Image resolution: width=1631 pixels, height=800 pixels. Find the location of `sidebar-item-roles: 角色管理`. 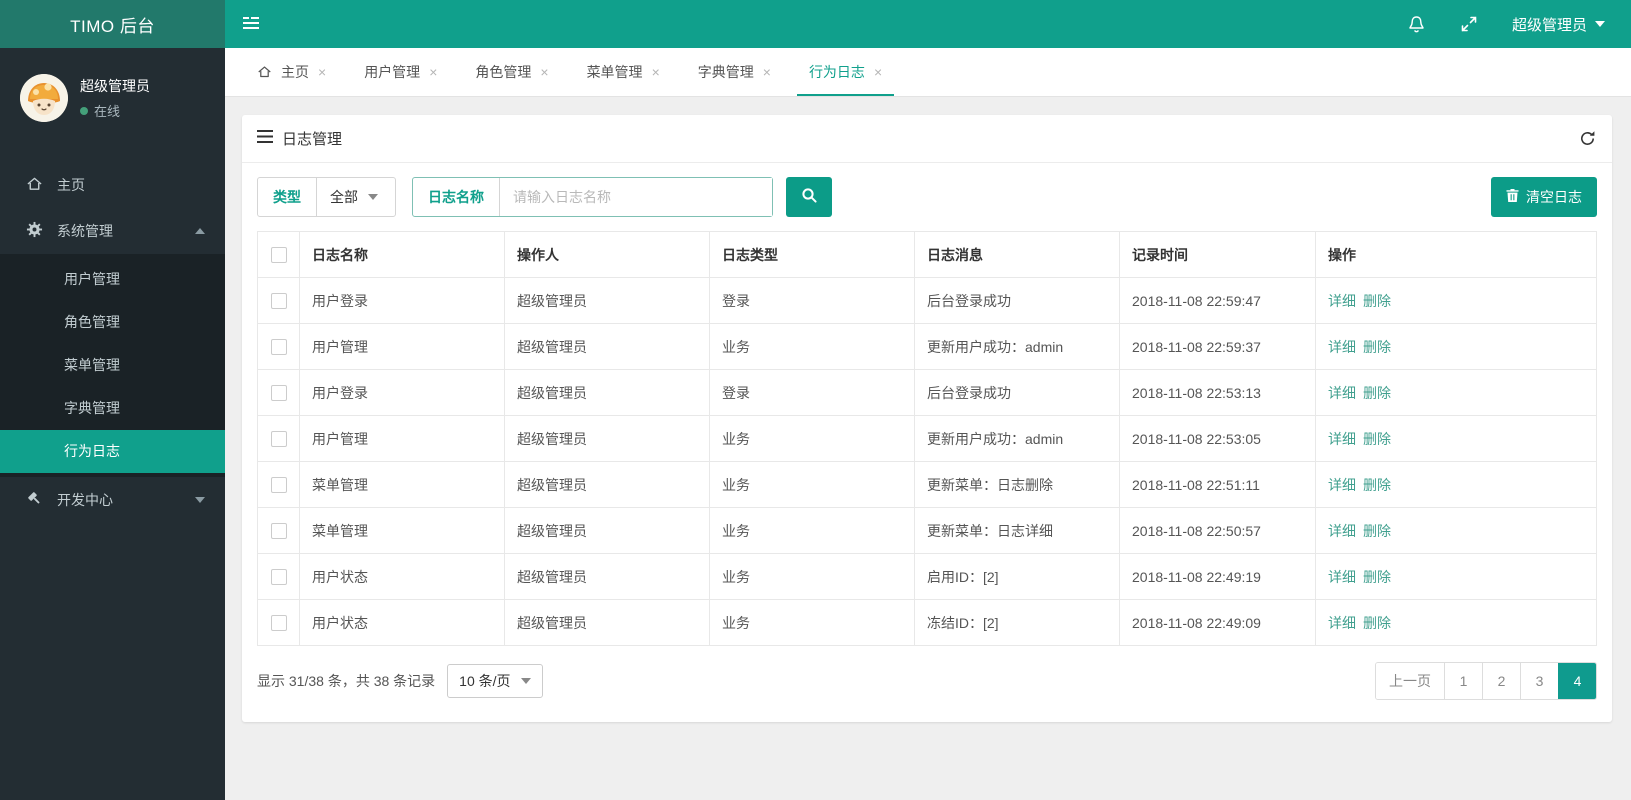

sidebar-item-roles: 角色管理 is located at coordinates (112, 322).